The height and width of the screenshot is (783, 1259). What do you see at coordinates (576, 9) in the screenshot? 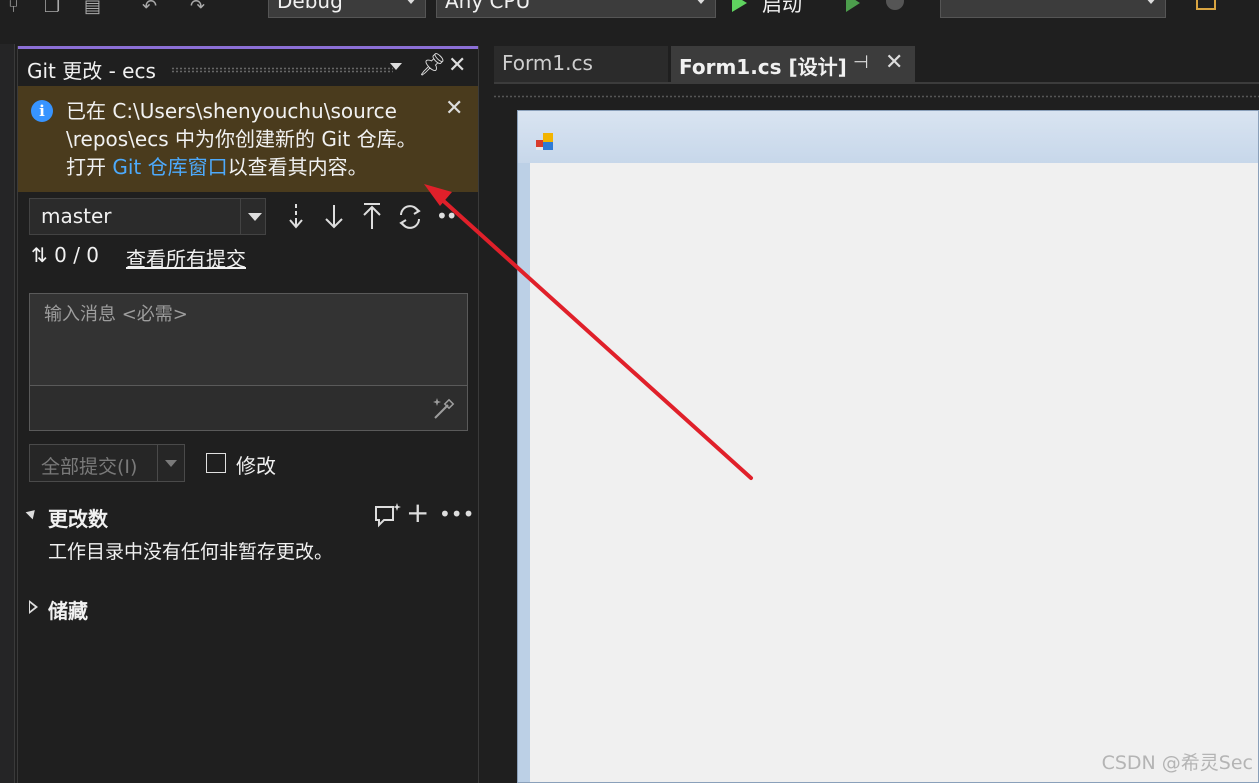
I see `platform-dropdown: Any CPU` at bounding box center [576, 9].